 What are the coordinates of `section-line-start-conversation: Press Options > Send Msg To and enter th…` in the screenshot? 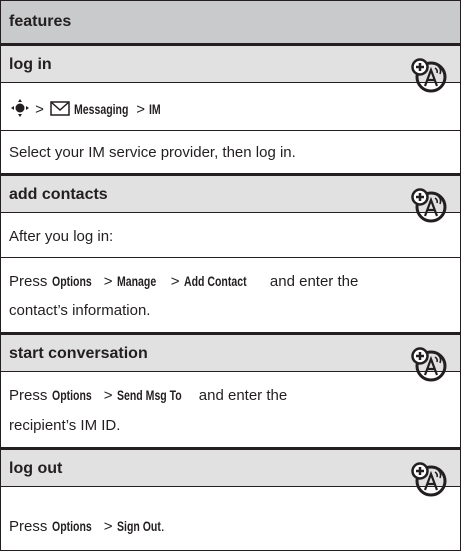 It's located at (148, 395).